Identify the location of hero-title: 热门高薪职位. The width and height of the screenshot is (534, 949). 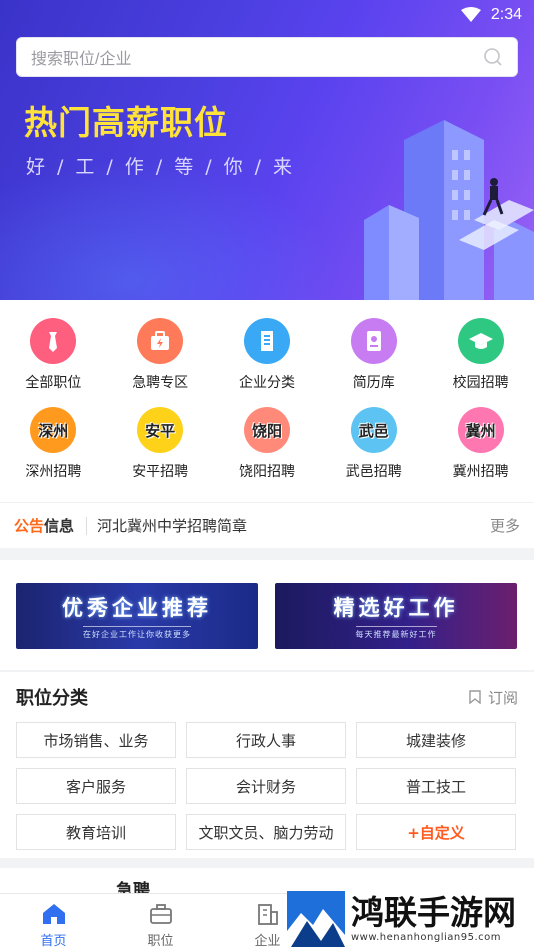
(126, 122).